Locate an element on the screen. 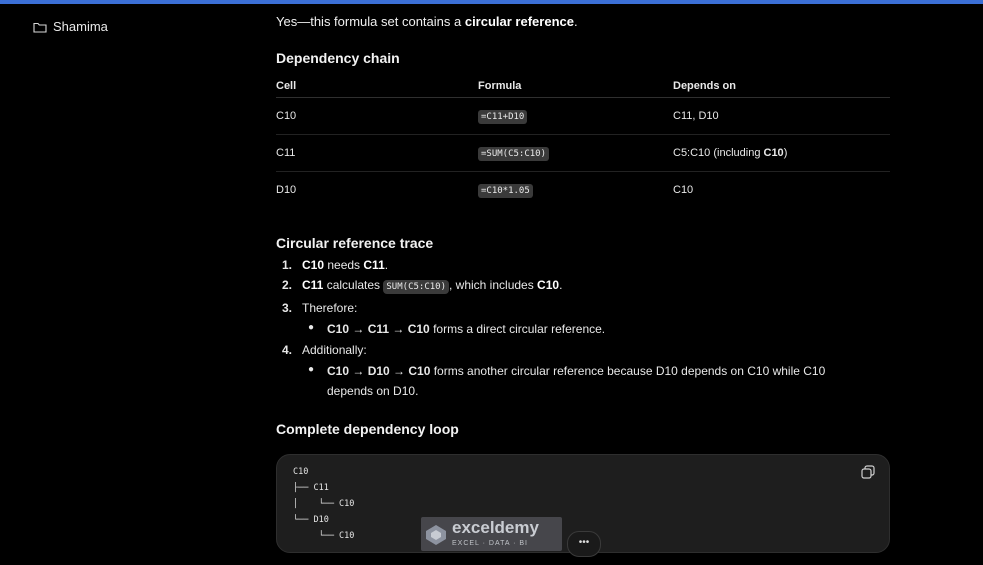 This screenshot has height=565, width=983. inline-code: SUM(C5:C10) is located at coordinates (416, 287).